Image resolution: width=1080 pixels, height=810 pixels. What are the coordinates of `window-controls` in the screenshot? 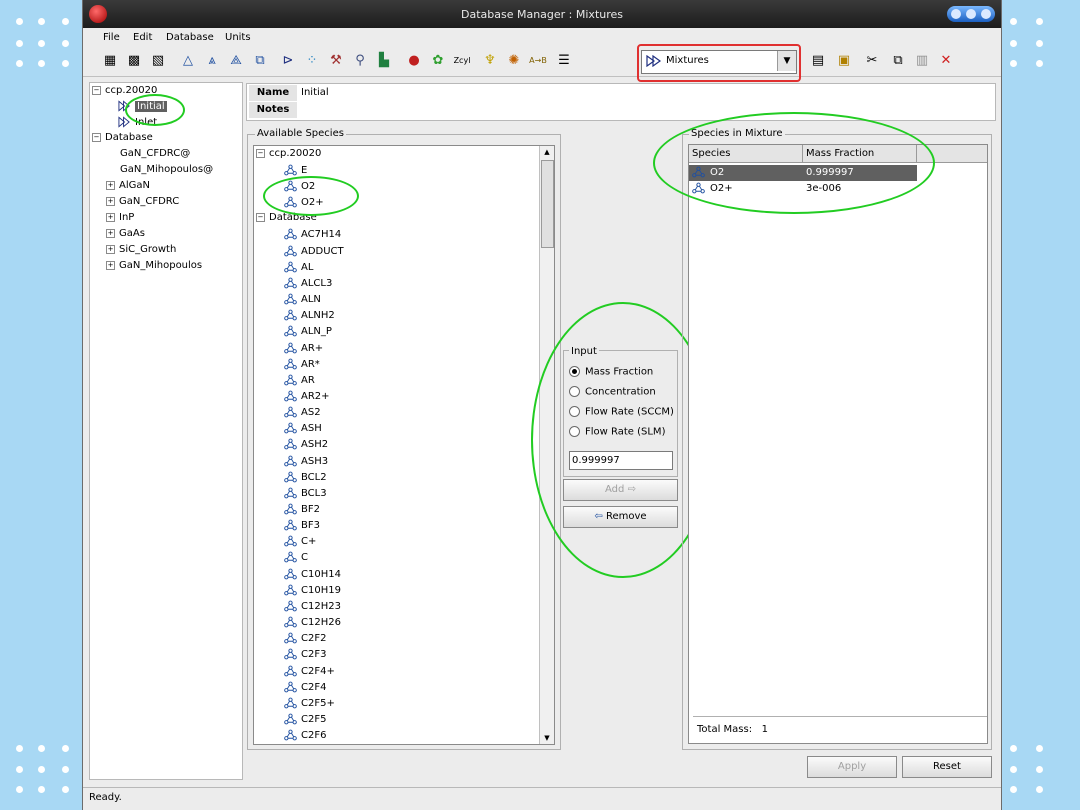 It's located at (971, 14).